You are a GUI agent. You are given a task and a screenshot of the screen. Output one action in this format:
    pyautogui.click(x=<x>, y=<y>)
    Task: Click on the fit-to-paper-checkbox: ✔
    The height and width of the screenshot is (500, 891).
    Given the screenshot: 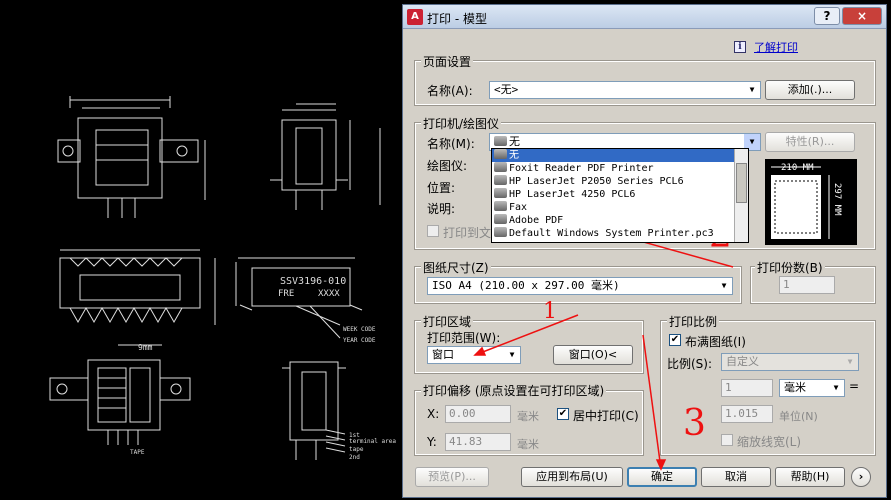 What is the action you would take?
    pyautogui.click(x=675, y=340)
    